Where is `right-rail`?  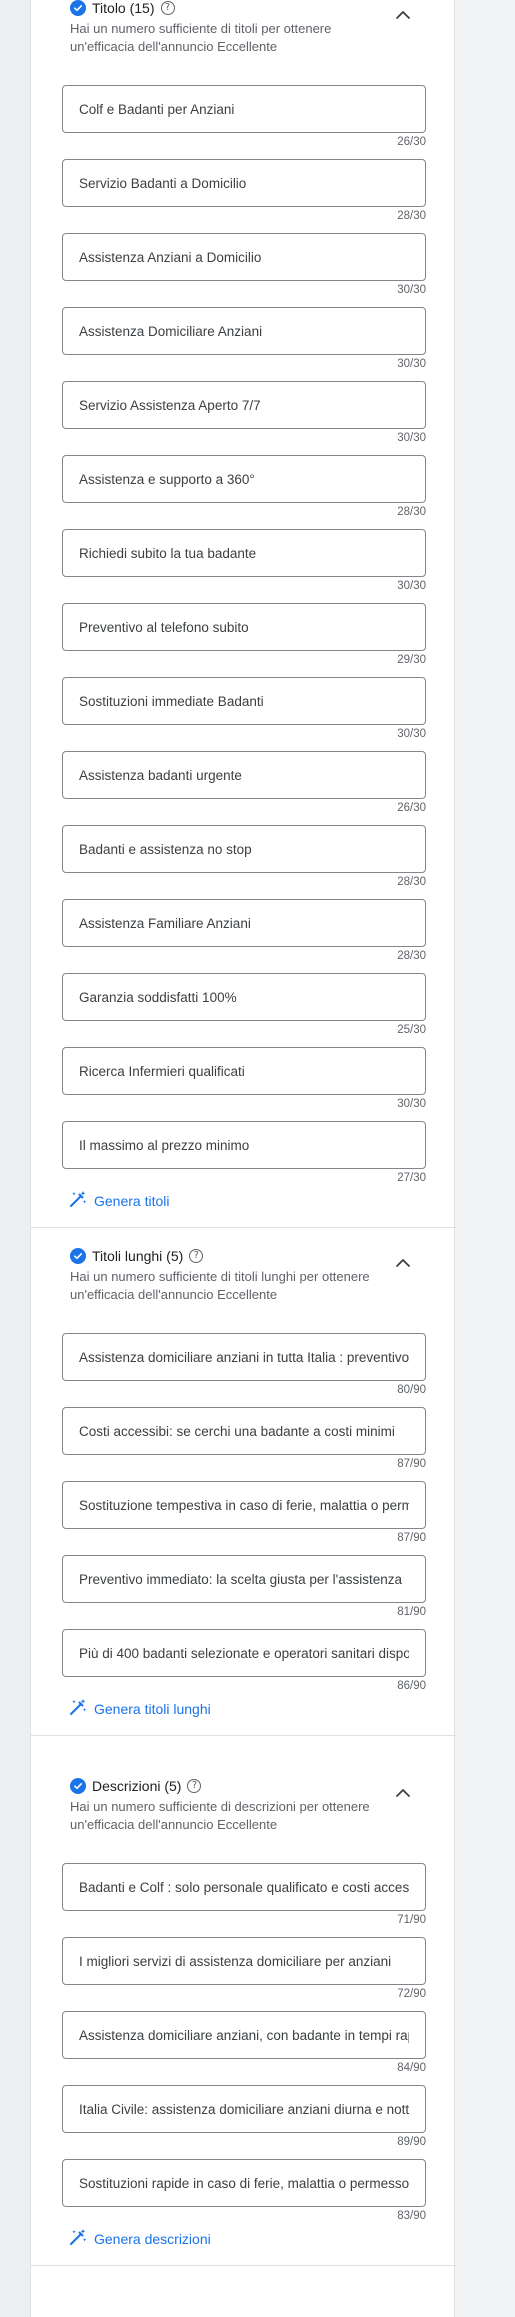 right-rail is located at coordinates (485, 1158).